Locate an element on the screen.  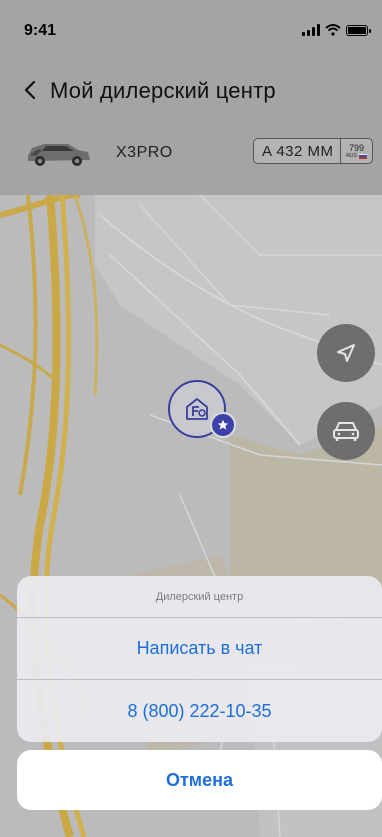
car-image is located at coordinates (59, 155).